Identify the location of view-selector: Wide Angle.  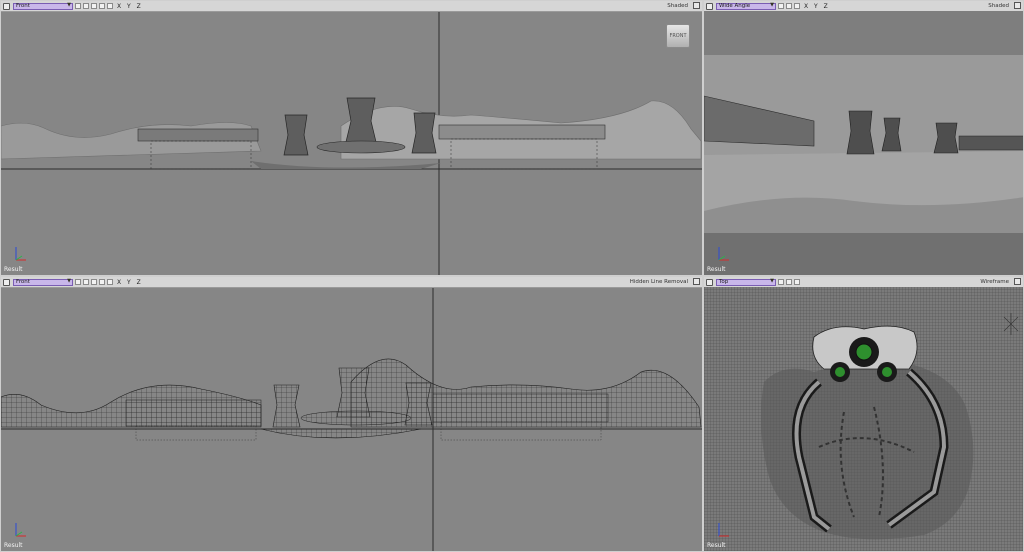
(746, 6).